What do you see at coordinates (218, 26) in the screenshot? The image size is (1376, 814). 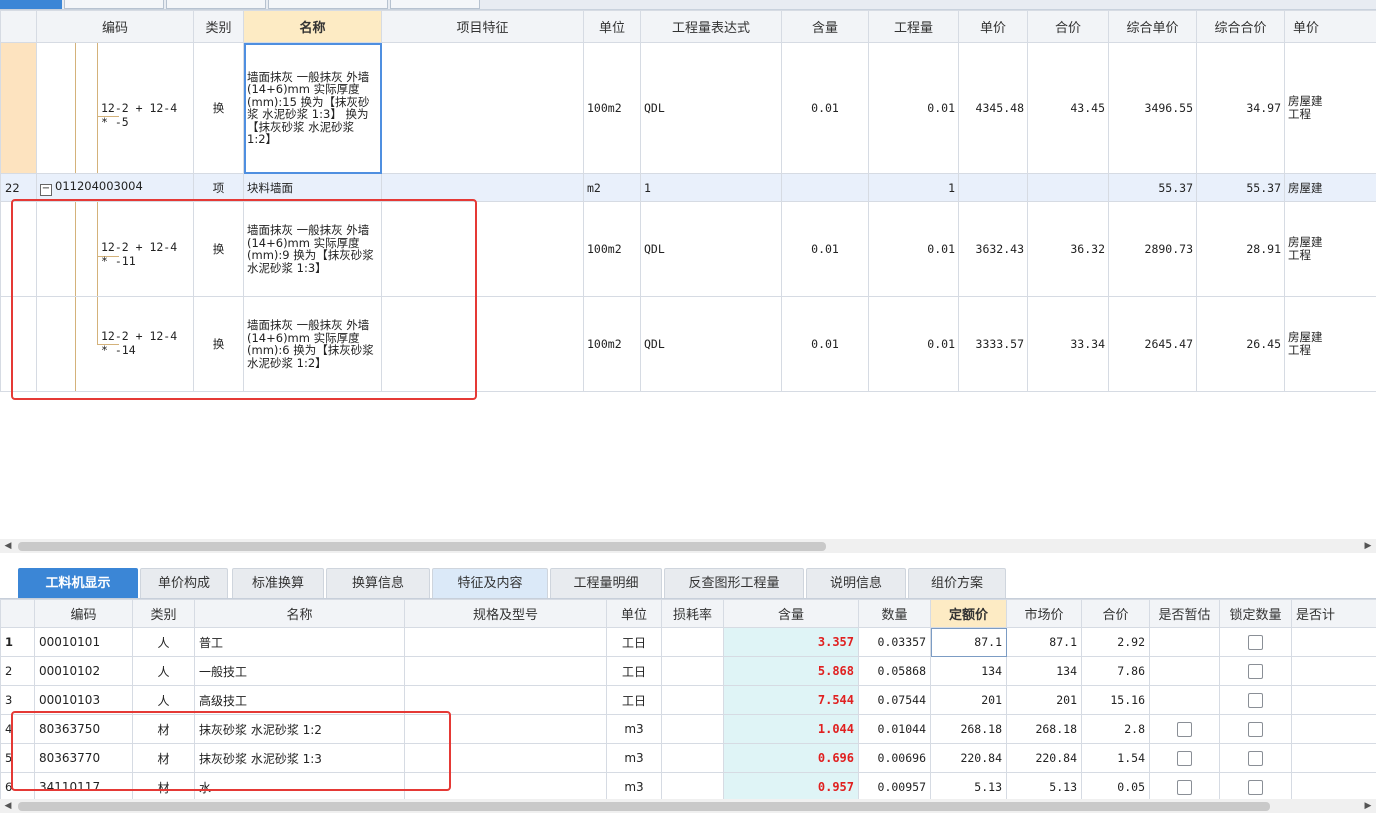 I see `col-type: 类别` at bounding box center [218, 26].